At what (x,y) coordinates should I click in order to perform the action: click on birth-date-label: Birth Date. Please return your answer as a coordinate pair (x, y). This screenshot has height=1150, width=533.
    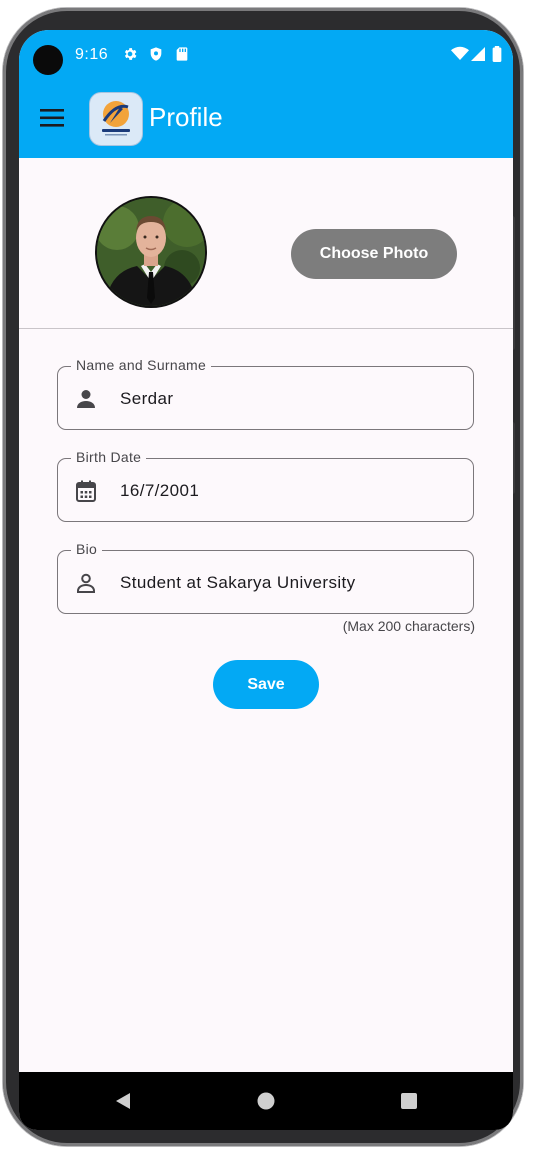
    Looking at the image, I should click on (109, 457).